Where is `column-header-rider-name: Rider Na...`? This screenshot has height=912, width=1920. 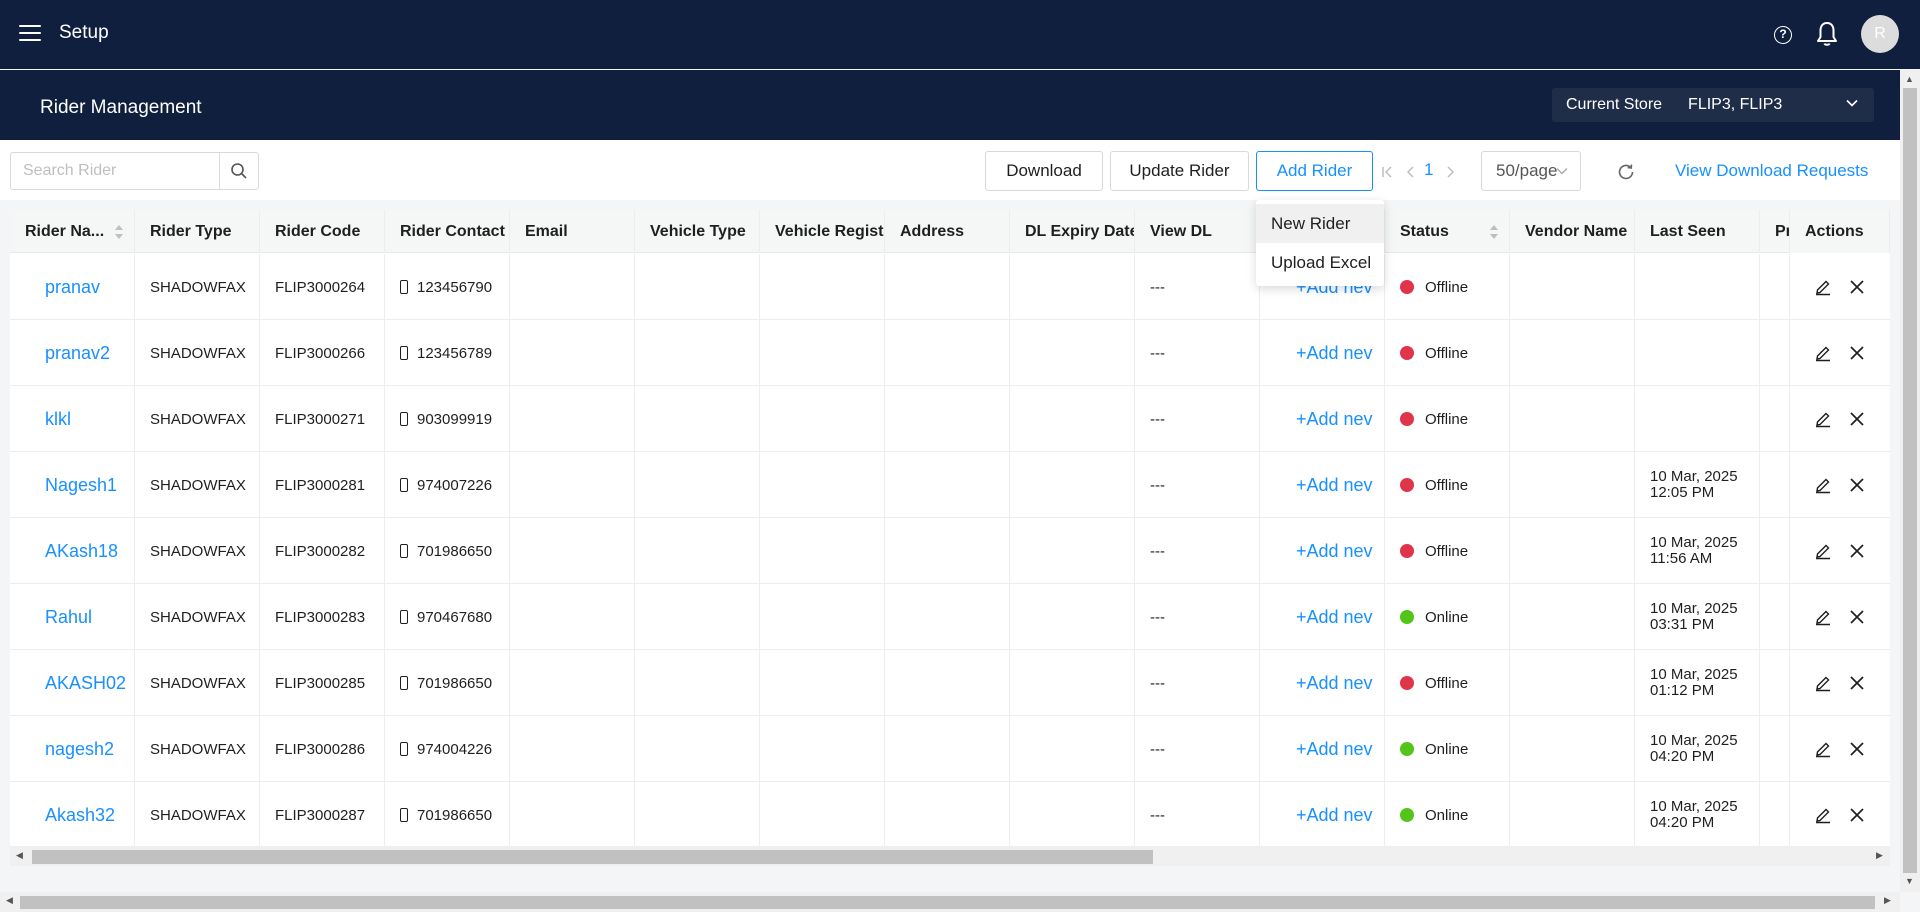 column-header-rider-name: Rider Na... is located at coordinates (72, 231).